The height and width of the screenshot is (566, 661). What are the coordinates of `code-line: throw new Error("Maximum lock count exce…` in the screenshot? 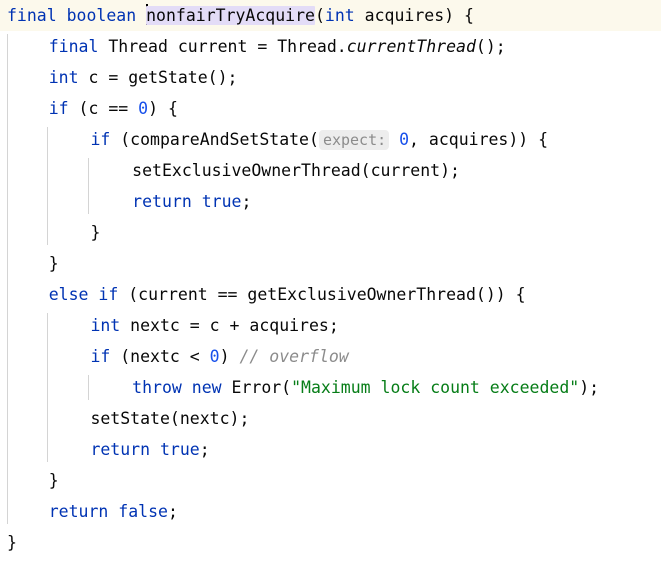 It's located at (330, 387).